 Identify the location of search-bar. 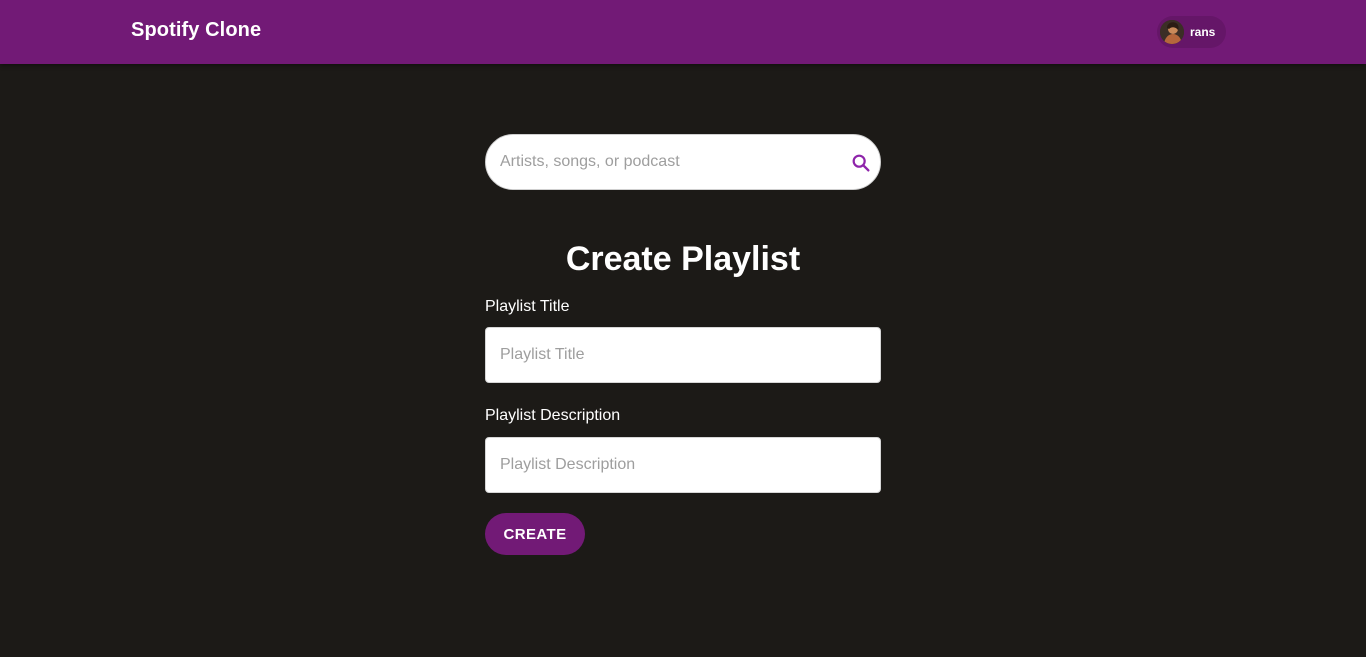
(683, 162).